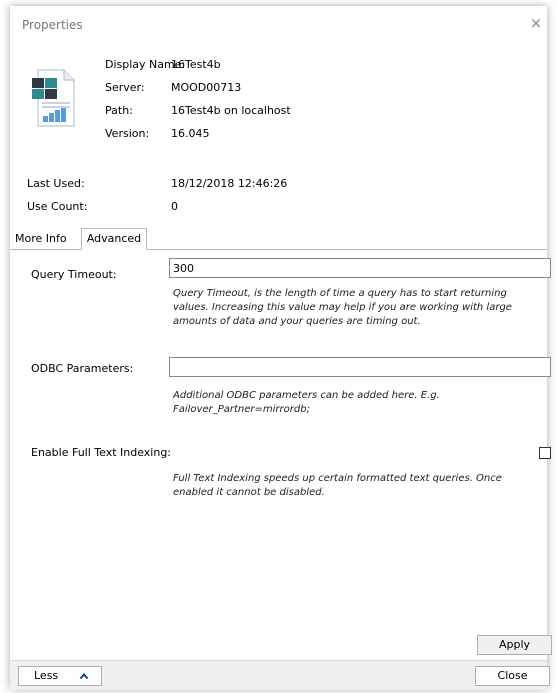 The image size is (557, 693). What do you see at coordinates (536, 23) in the screenshot?
I see `close-icon: ×` at bounding box center [536, 23].